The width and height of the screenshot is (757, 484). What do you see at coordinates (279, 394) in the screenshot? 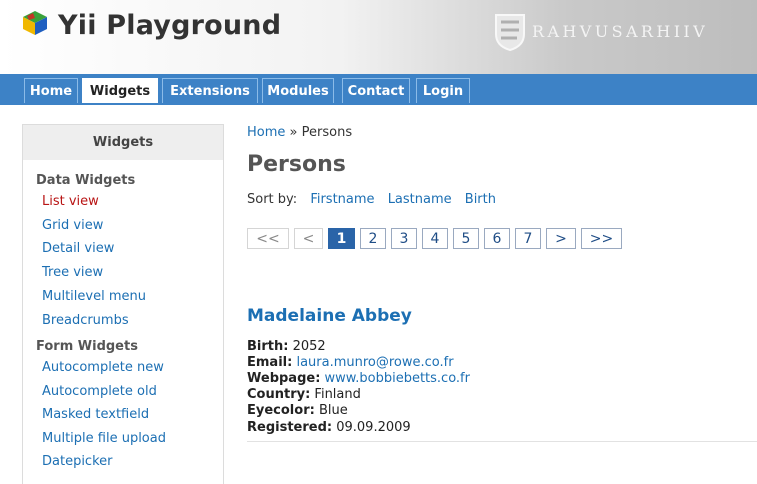
I see `field-label: Country:` at bounding box center [279, 394].